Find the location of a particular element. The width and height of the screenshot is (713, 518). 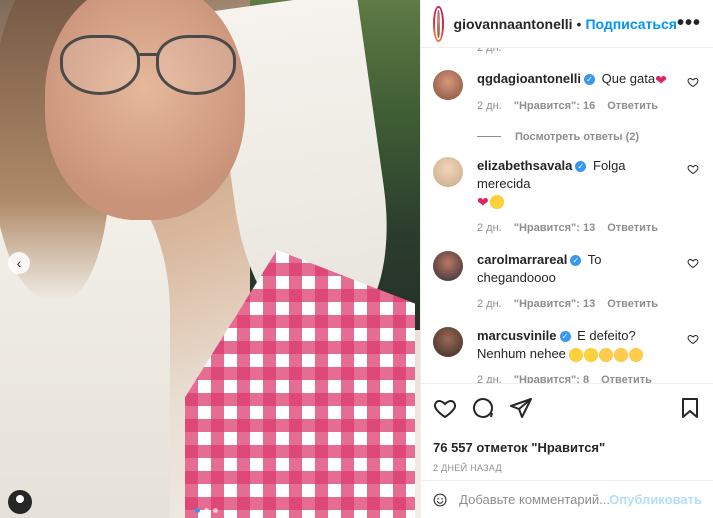

post-actions: 76 557 отметок "Нравится" 2 ДНЕЙ НАЗАД is located at coordinates (567, 428).